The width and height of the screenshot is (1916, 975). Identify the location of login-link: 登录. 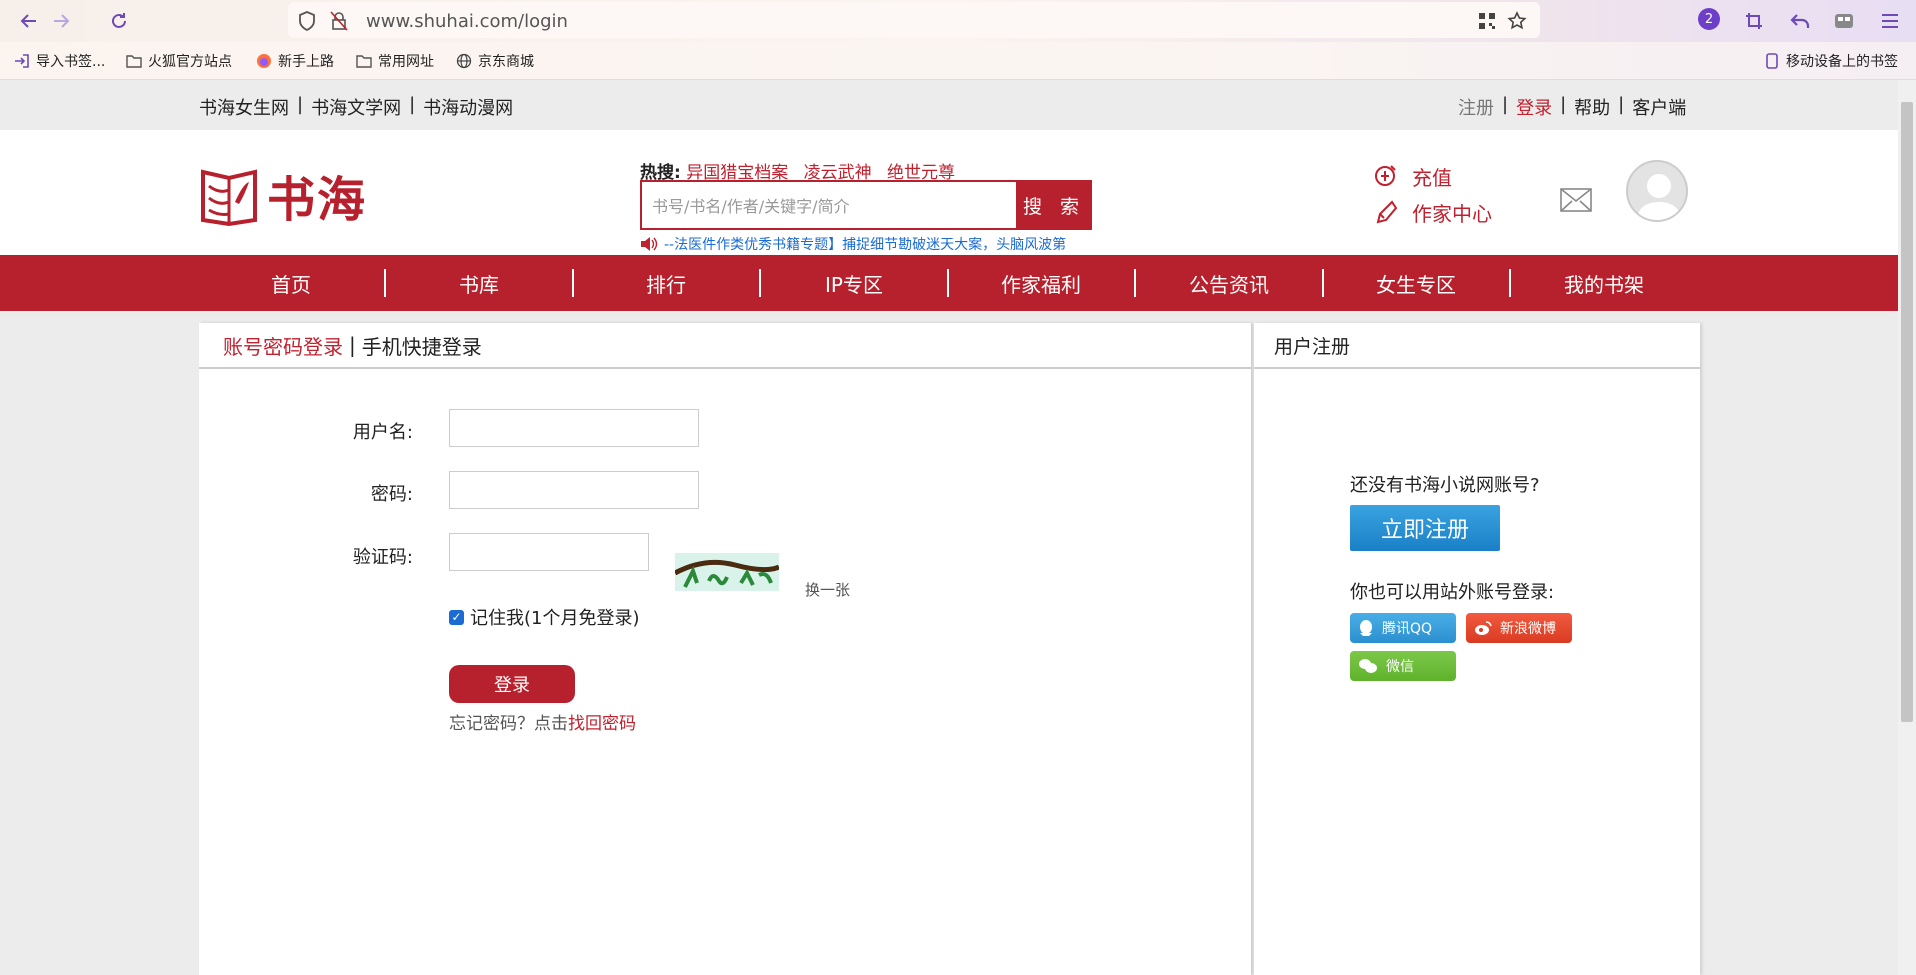
(1534, 107).